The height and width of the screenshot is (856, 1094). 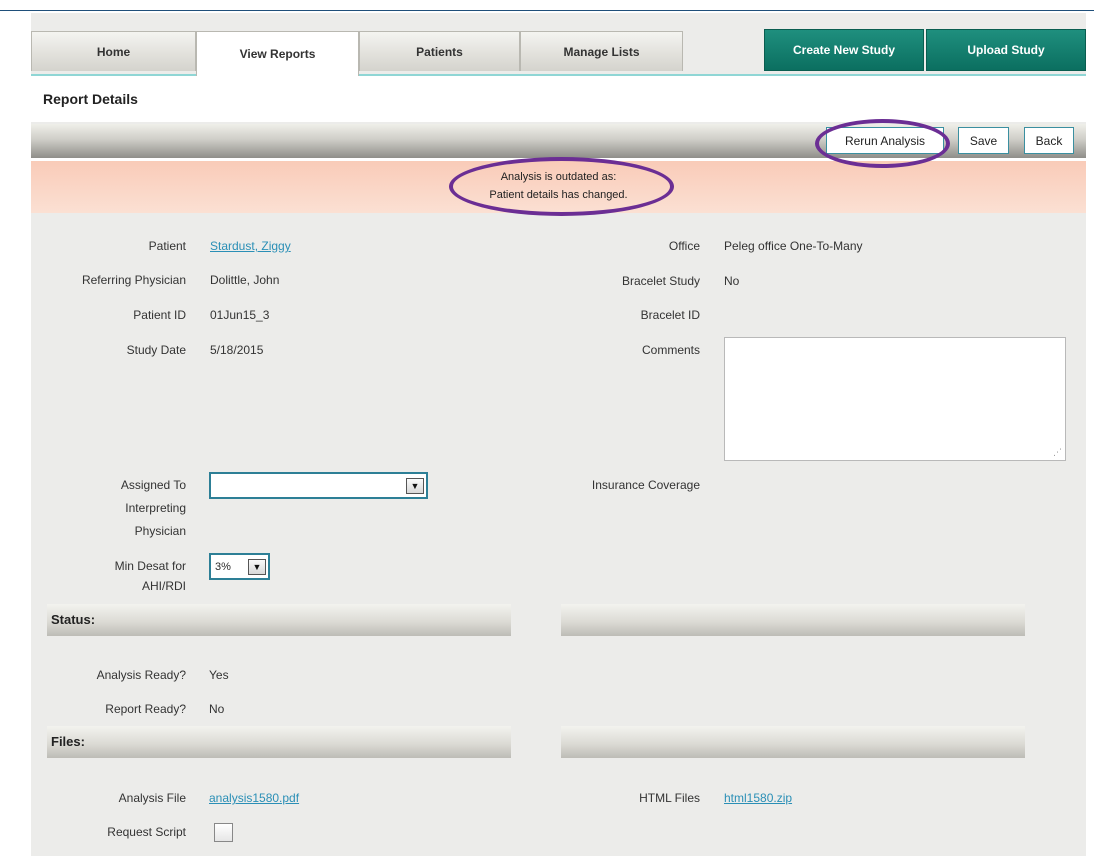 I want to click on report-ready-value: No, so click(x=217, y=709).